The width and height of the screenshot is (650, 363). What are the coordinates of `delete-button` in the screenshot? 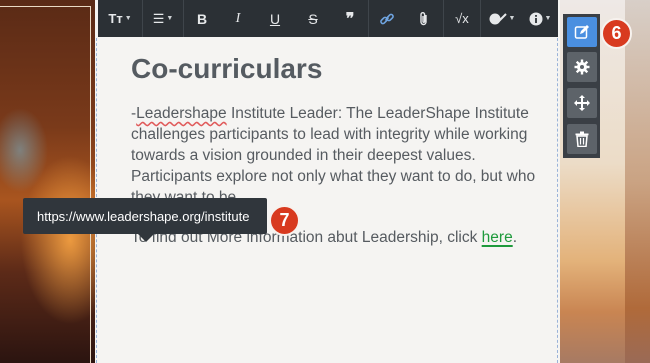 It's located at (582, 139).